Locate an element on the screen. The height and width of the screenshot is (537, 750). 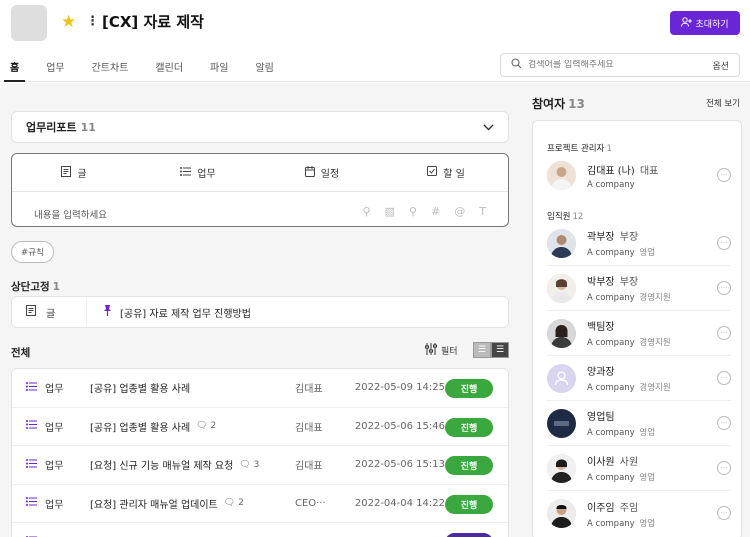
comment-count: 🗨 2 is located at coordinates (206, 426).